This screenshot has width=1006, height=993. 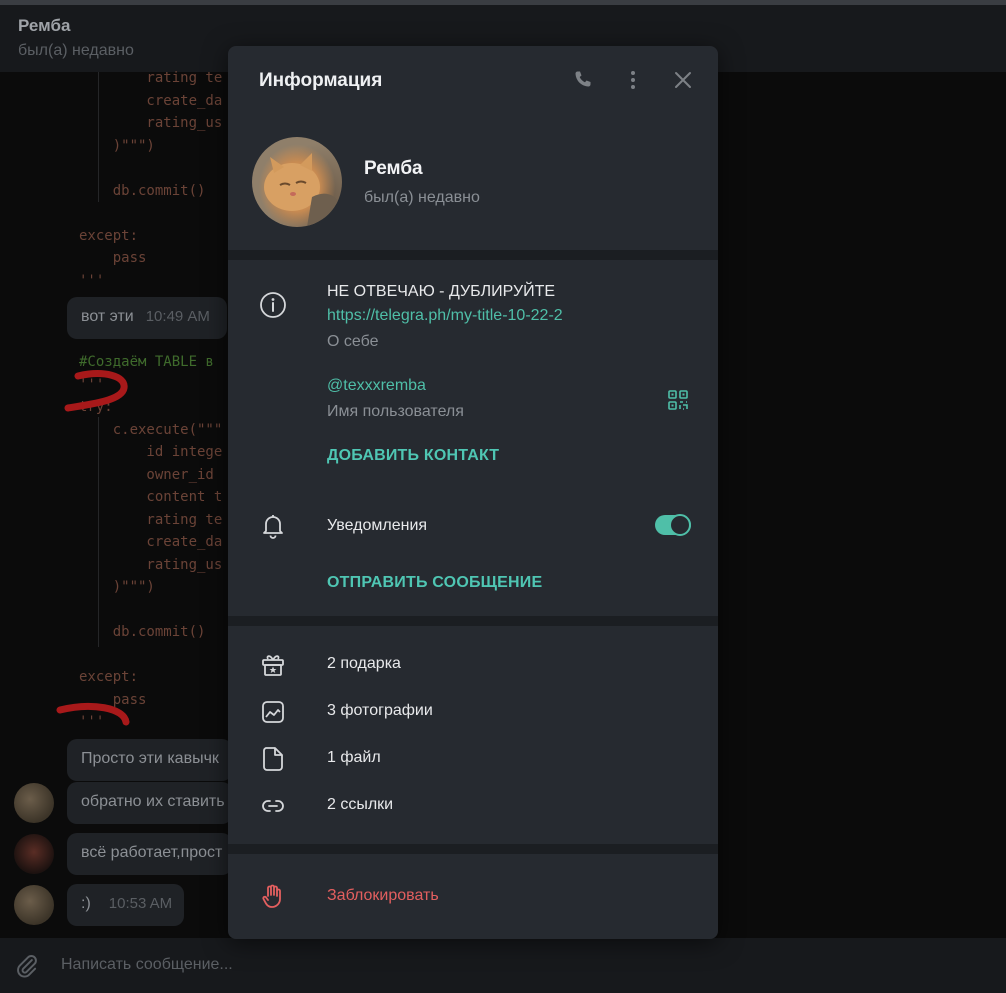 What do you see at coordinates (321, 80) in the screenshot?
I see `dialog-title: Информация` at bounding box center [321, 80].